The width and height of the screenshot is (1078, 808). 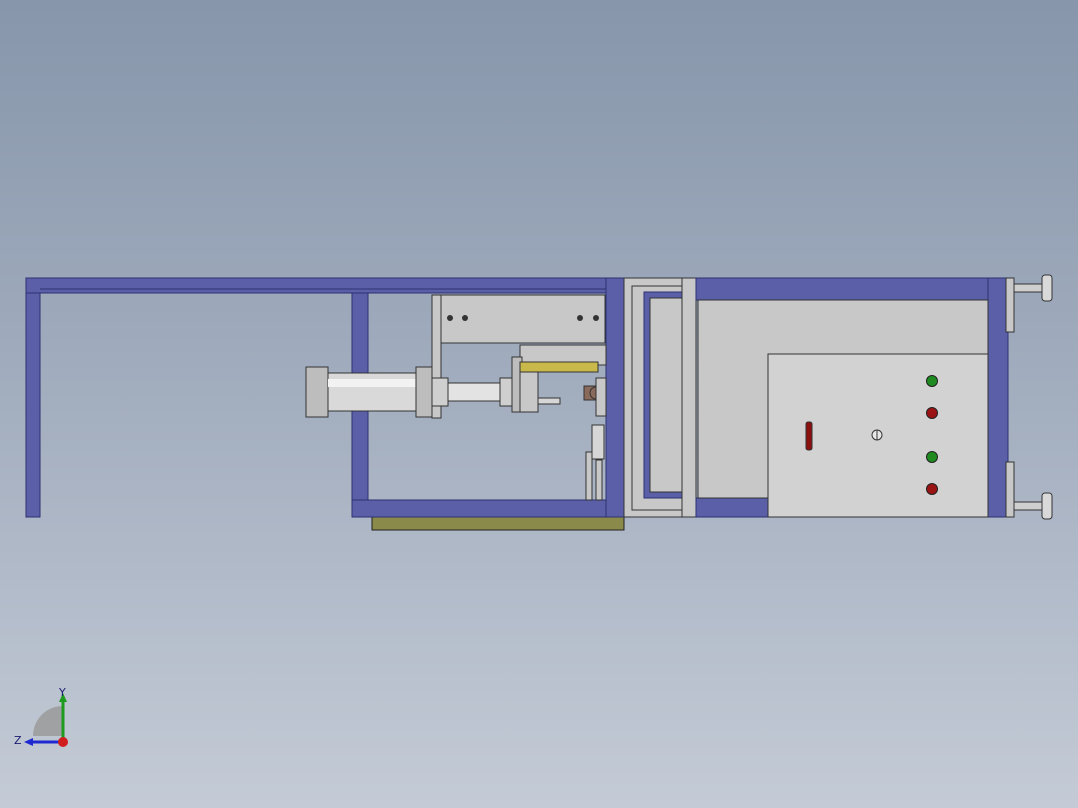 What do you see at coordinates (809, 436) in the screenshot?
I see `toggle-switch` at bounding box center [809, 436].